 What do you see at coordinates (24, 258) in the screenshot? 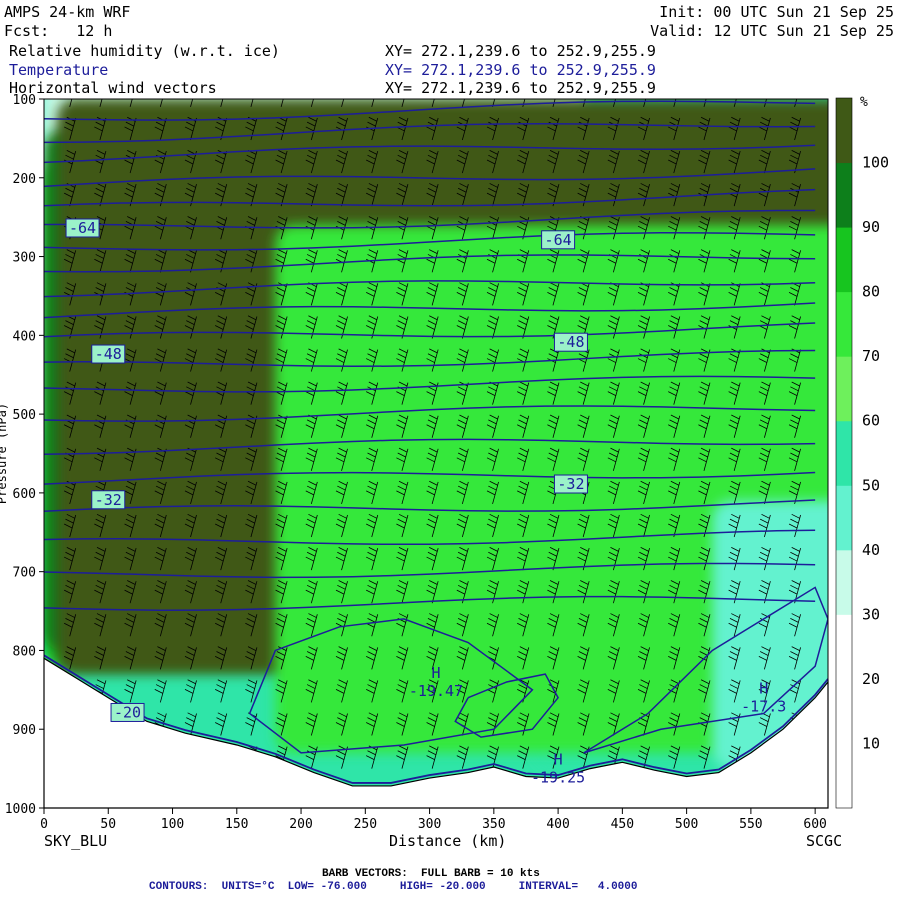
I see `y-tick-label: 300` at bounding box center [24, 258].